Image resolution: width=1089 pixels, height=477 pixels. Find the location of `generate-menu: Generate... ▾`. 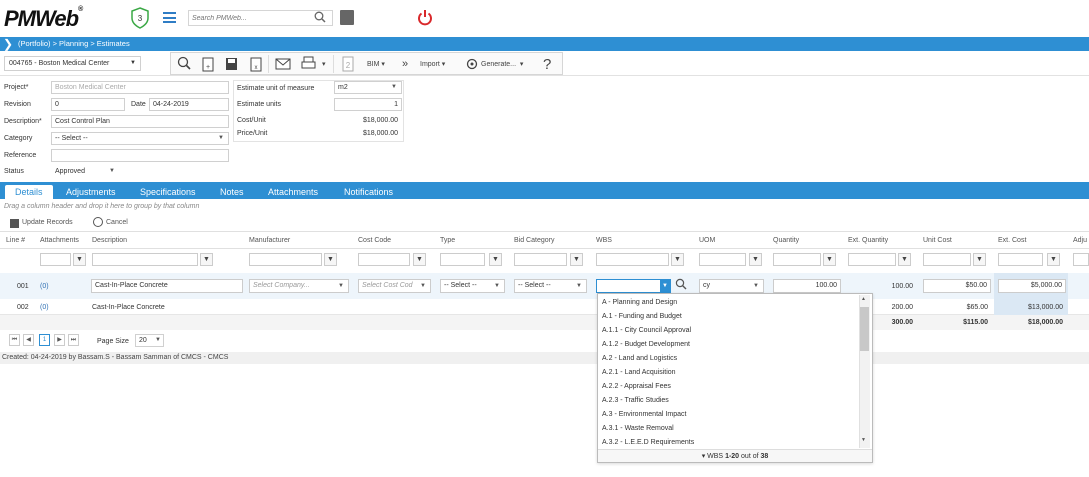

generate-menu: Generate... ▾ is located at coordinates (502, 64).